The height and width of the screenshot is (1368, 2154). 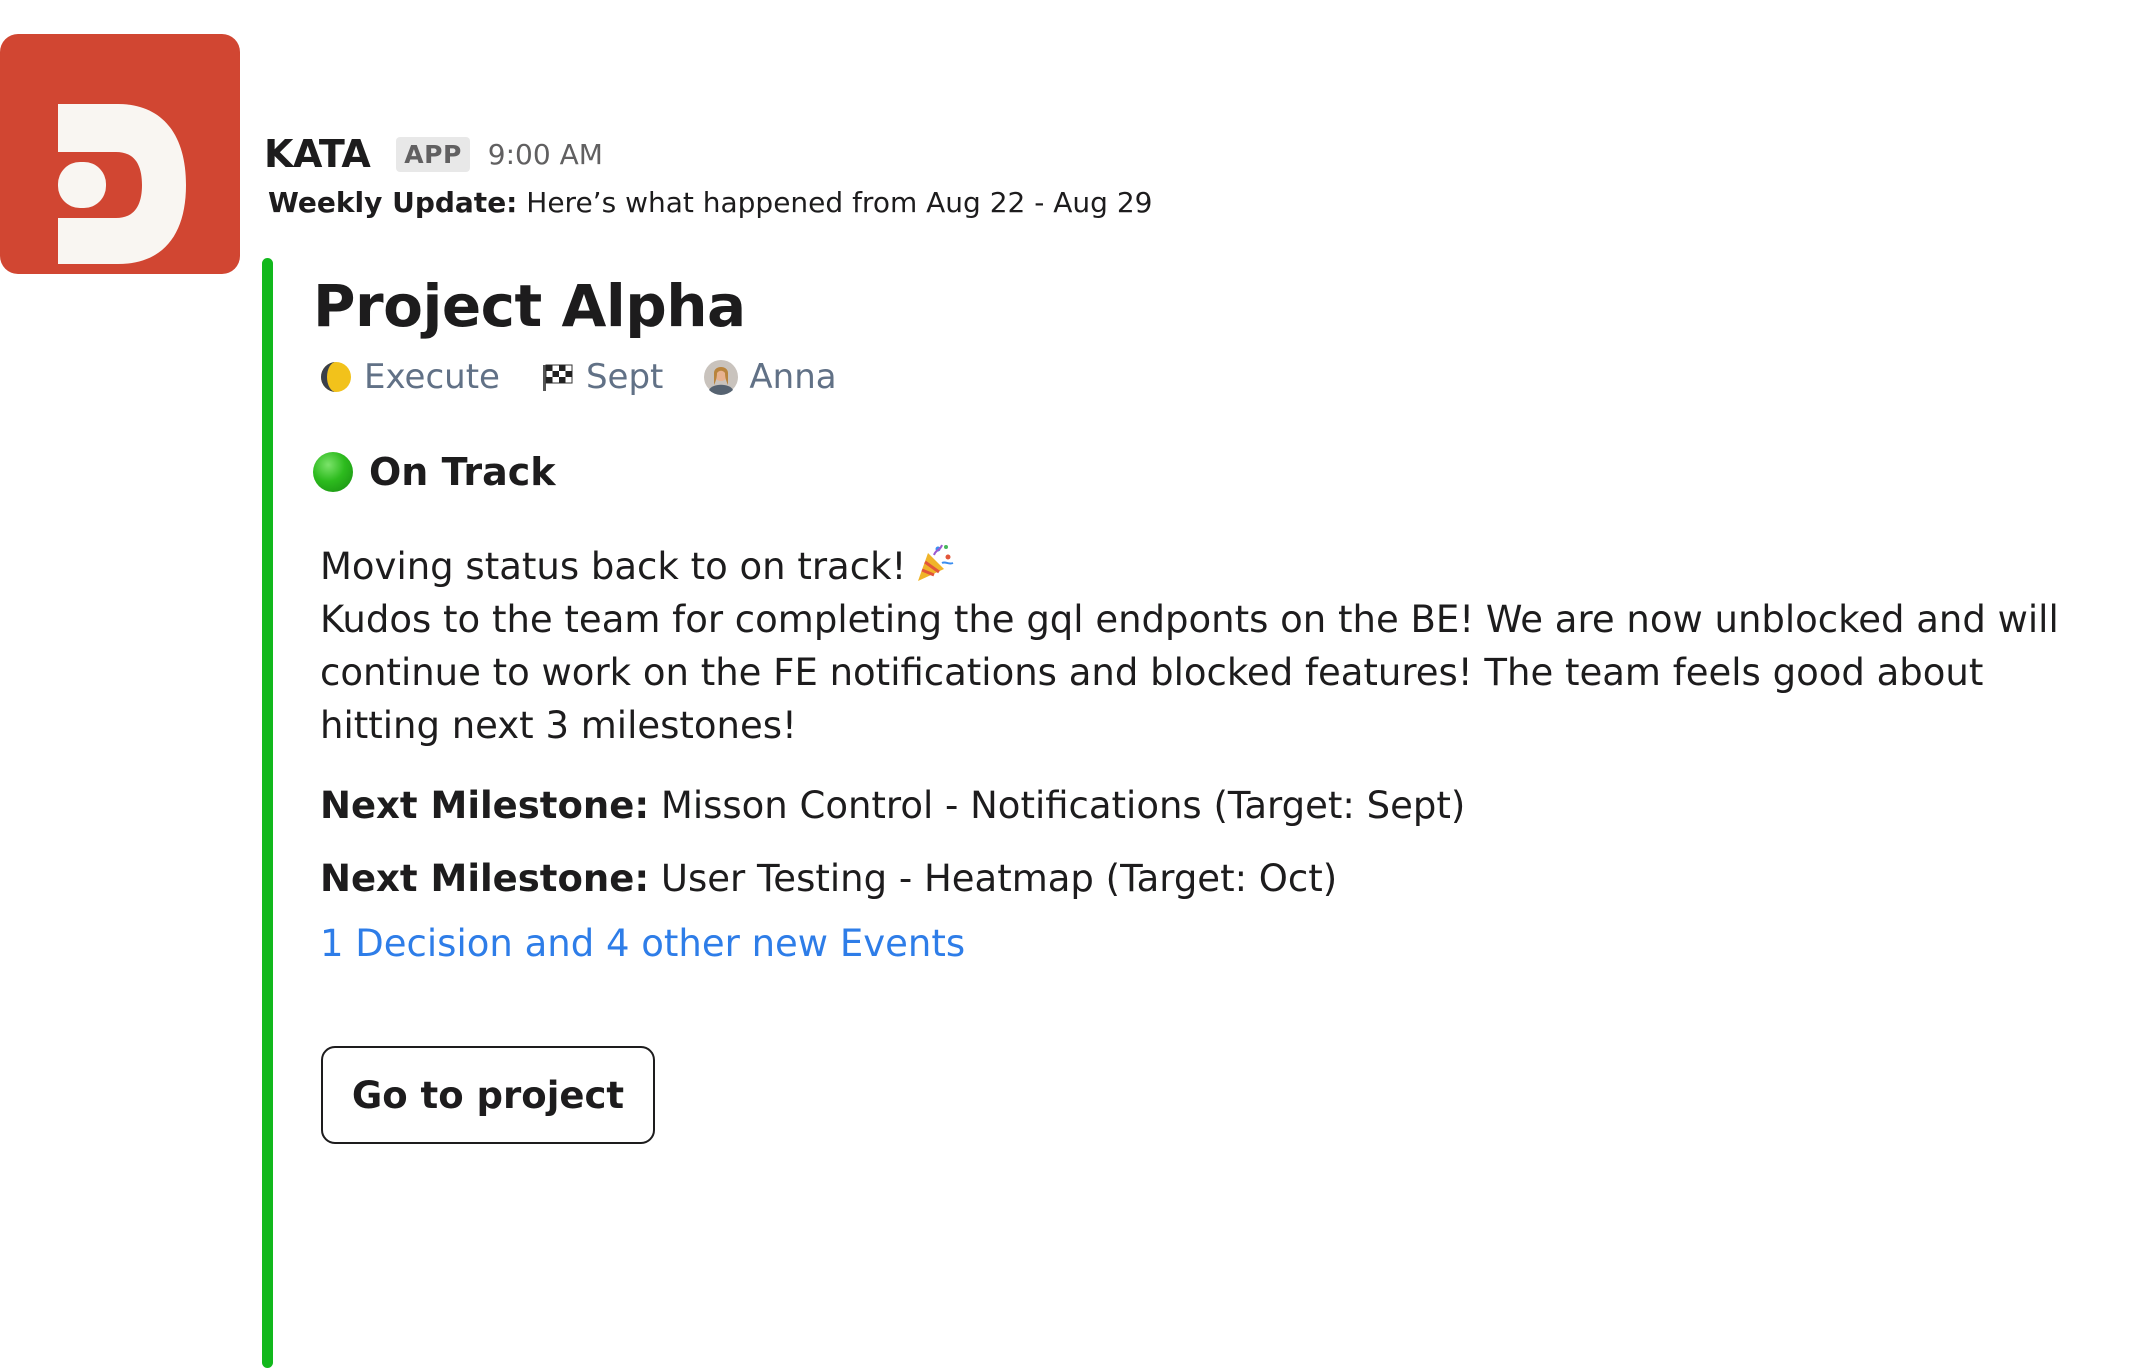 I want to click on status-label: On Track, so click(x=462, y=472).